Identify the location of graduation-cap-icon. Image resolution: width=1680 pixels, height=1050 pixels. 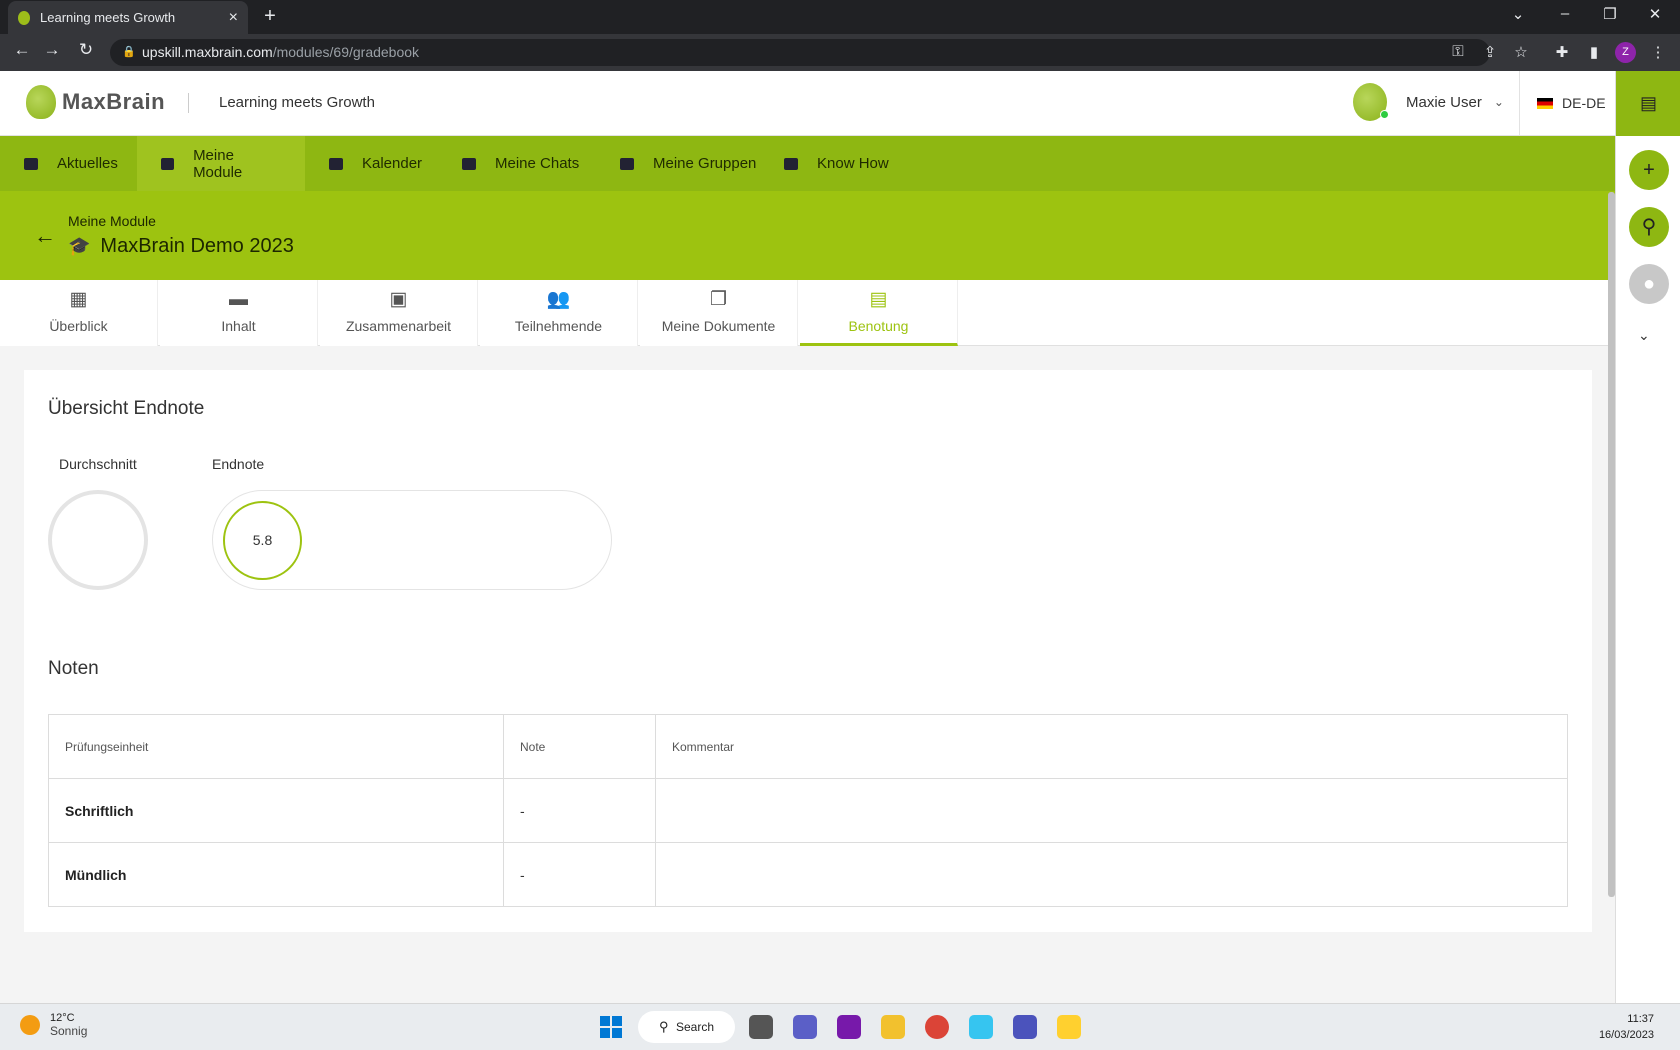
(168, 163).